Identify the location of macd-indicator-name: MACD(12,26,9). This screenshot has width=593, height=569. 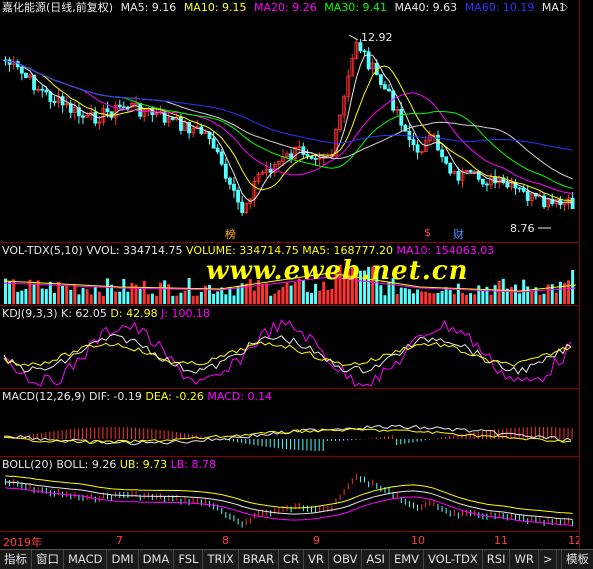
(44, 396).